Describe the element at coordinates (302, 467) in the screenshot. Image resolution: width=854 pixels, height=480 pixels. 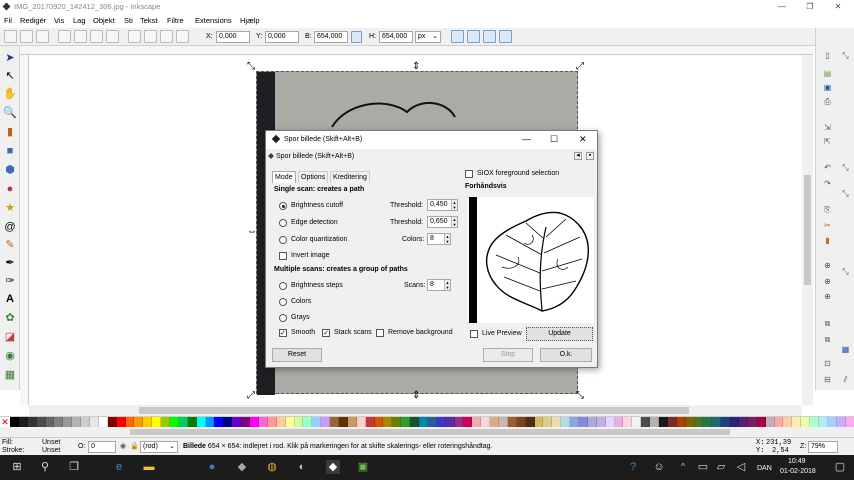
I see `app-icon-gimp: ◐` at that location.